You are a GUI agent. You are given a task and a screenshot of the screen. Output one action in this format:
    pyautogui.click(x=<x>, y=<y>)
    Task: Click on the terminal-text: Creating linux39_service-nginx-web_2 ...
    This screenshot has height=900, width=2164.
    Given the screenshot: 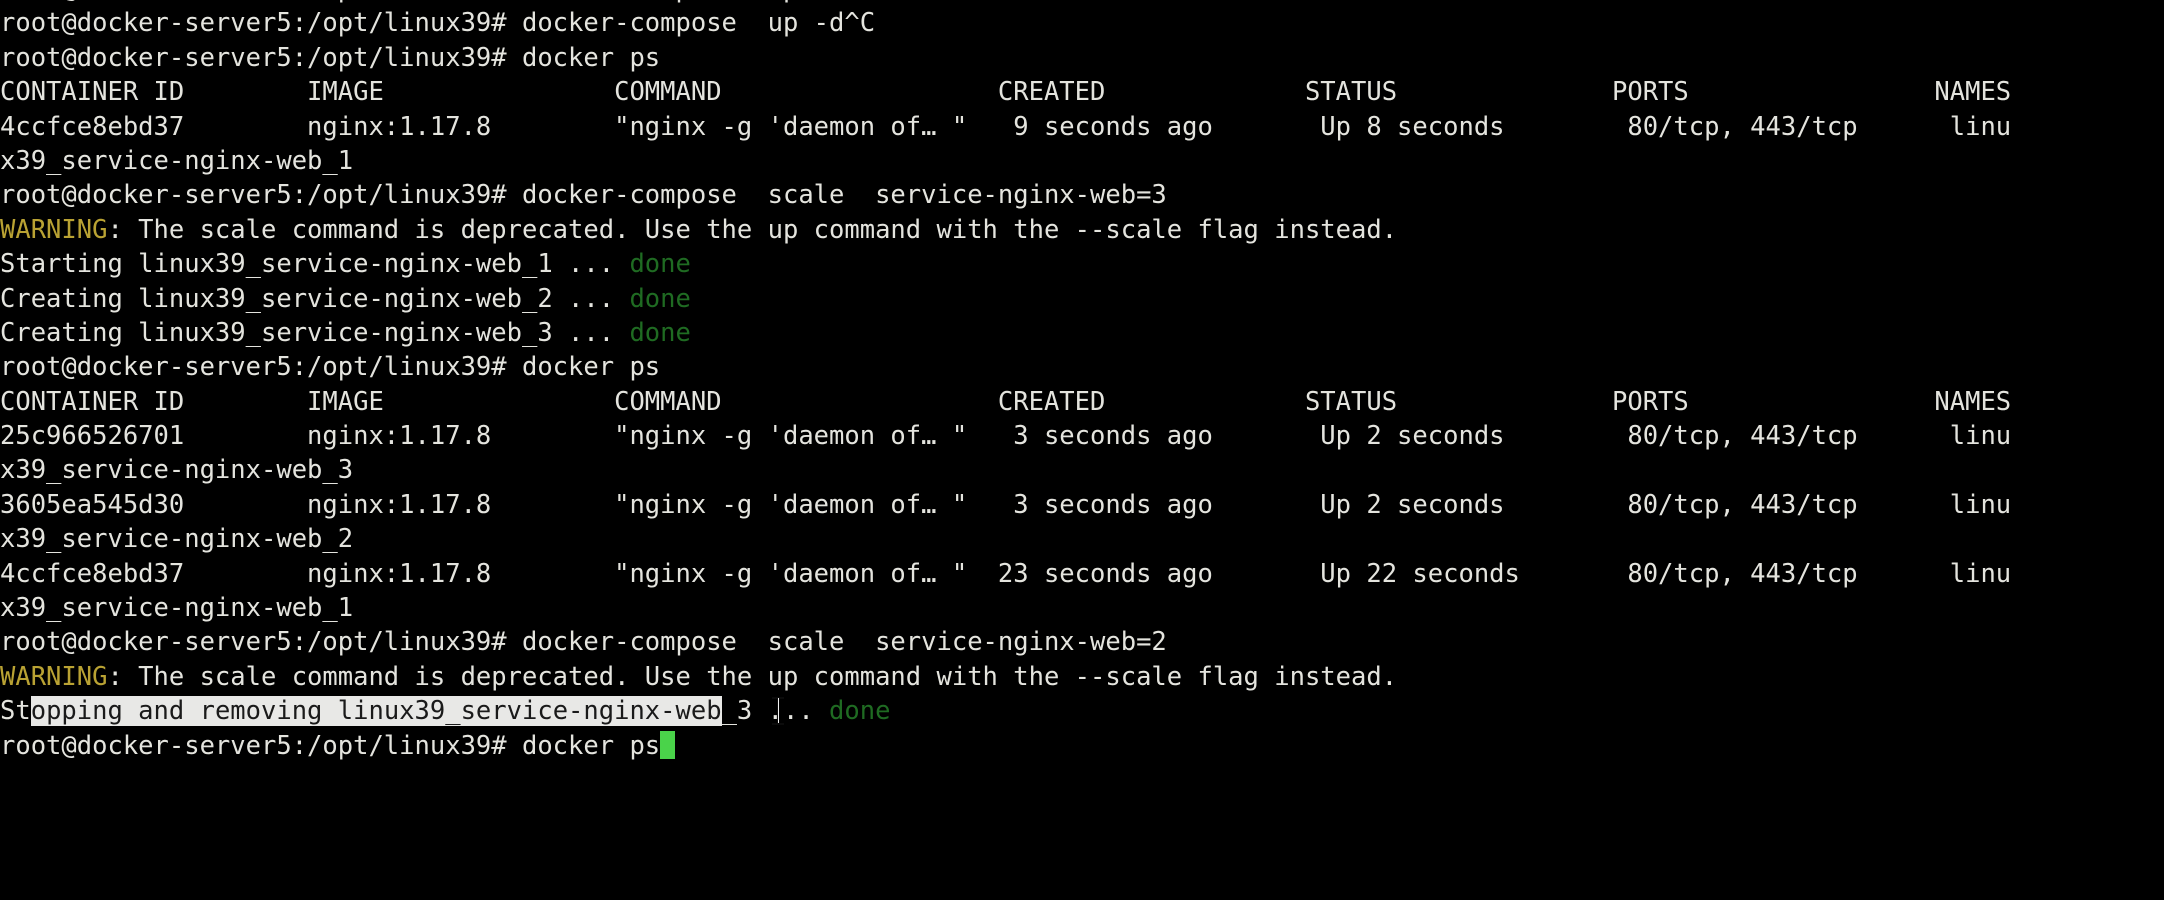 What is the action you would take?
    pyautogui.click(x=315, y=298)
    